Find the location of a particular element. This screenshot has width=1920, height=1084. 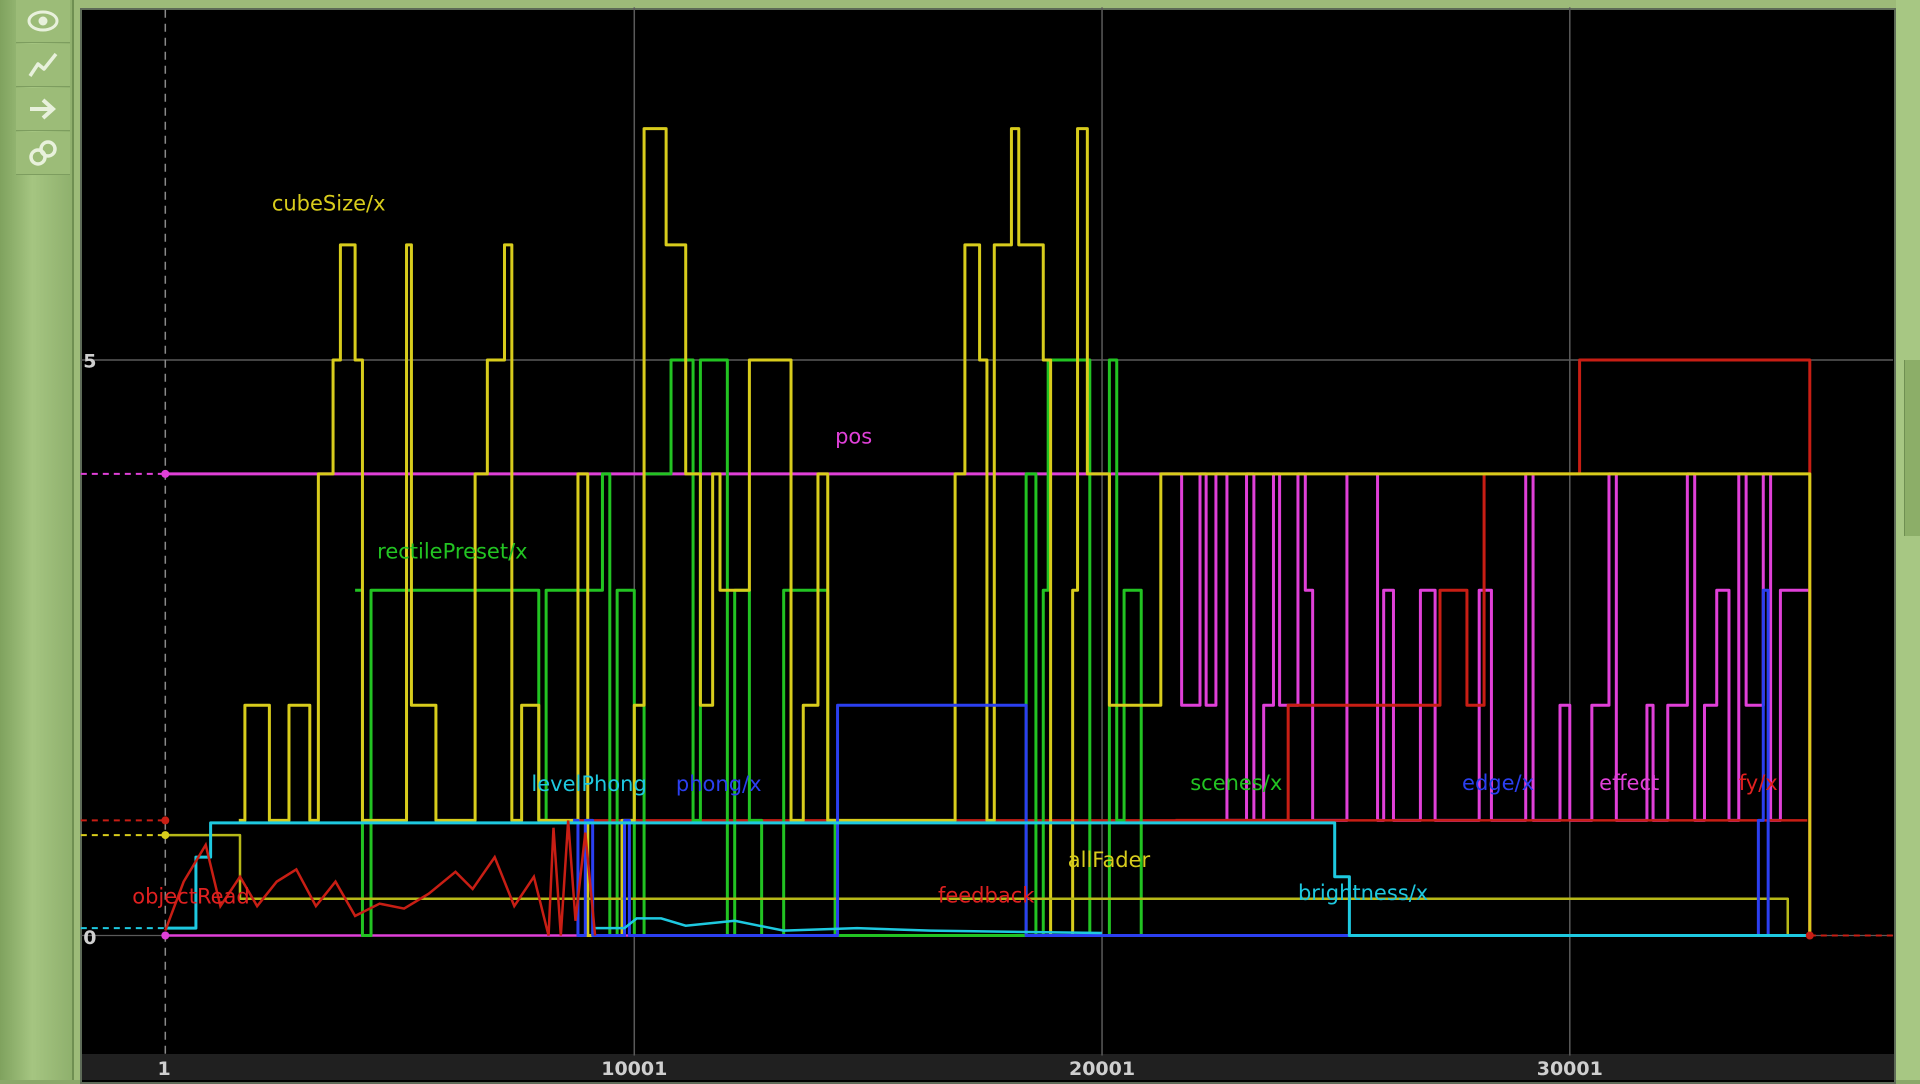

curve-label: cubeSize/x is located at coordinates (329, 204).